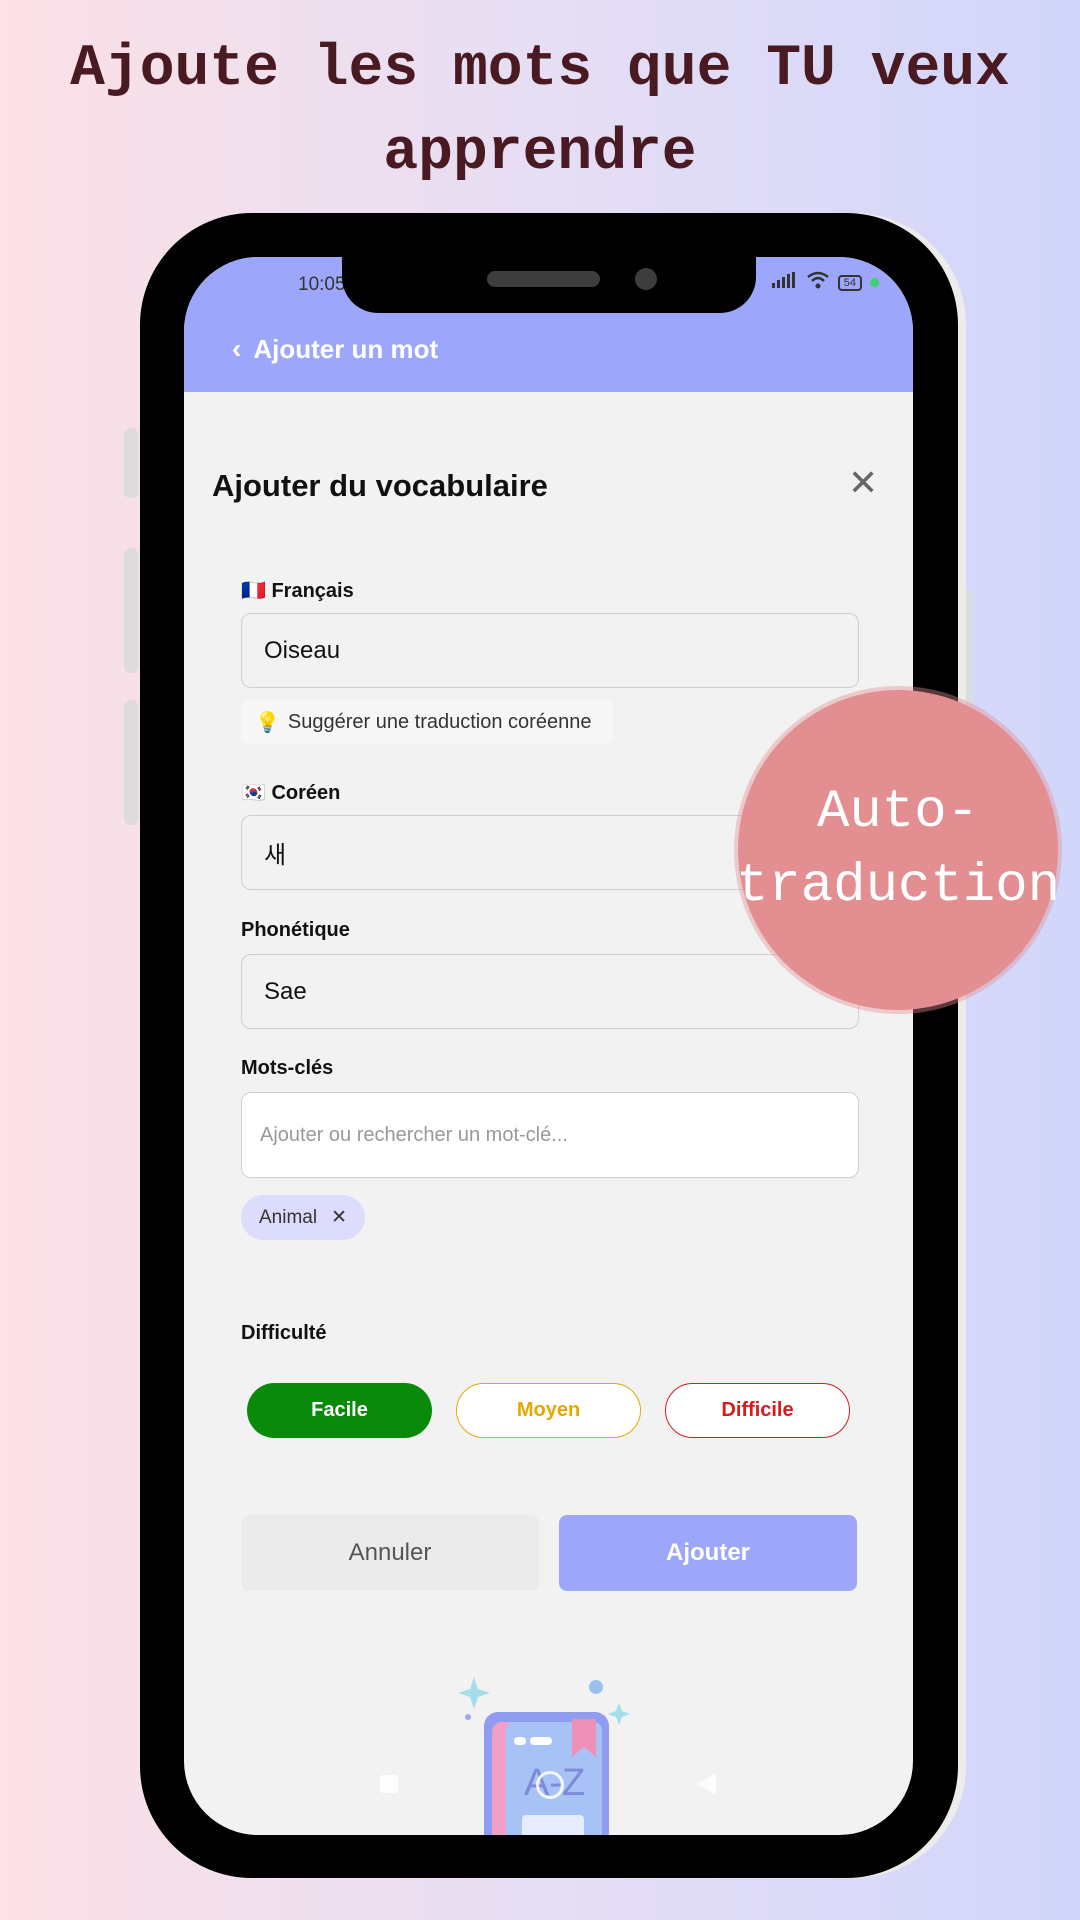  Describe the element at coordinates (267, 722) in the screenshot. I see `lightbulb-icon: 💡` at that location.